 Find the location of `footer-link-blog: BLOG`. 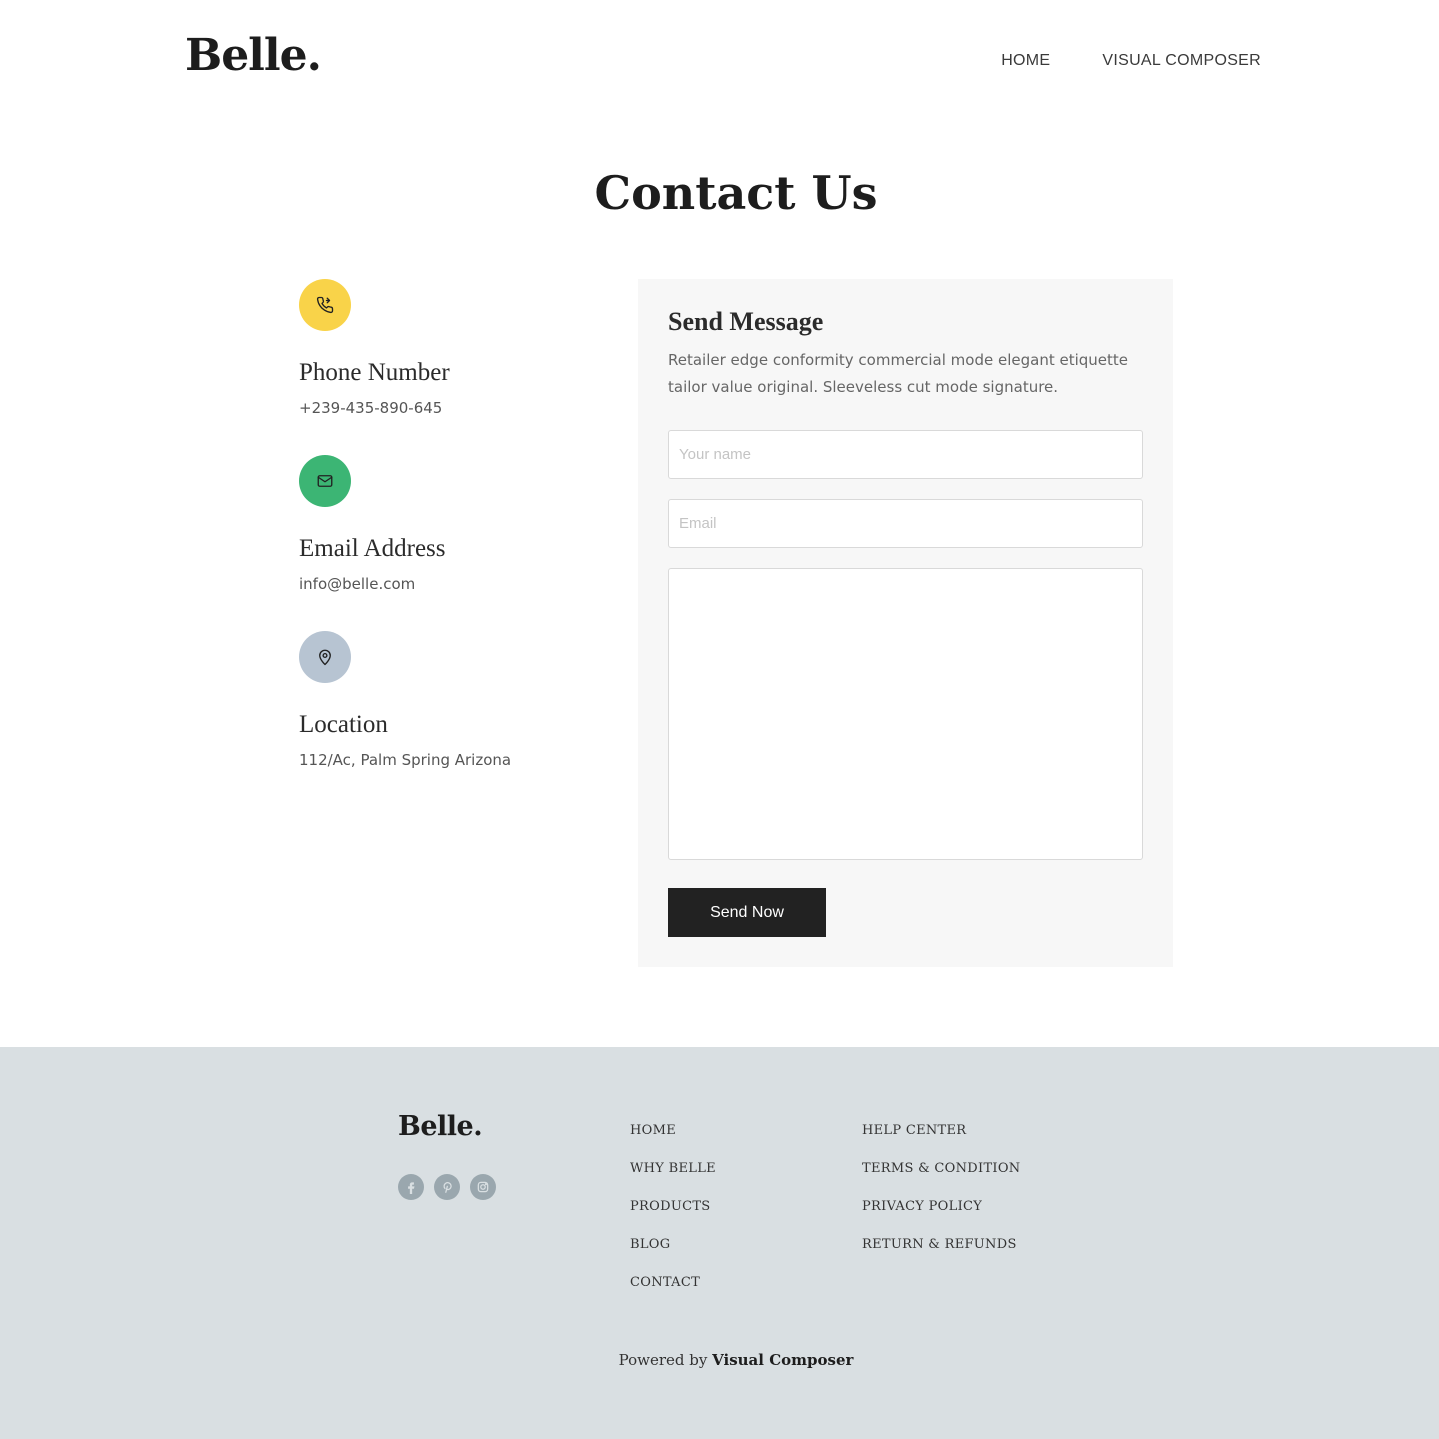

footer-link-blog: BLOG is located at coordinates (673, 1256).